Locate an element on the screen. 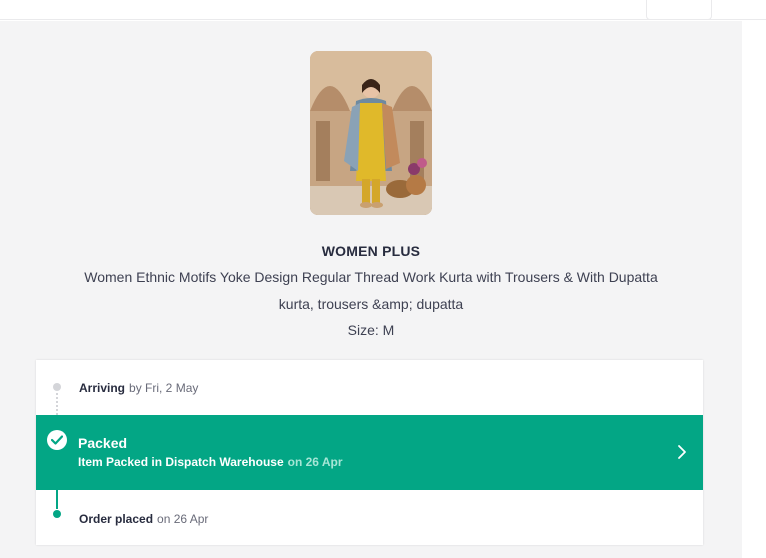  pending-step-dot is located at coordinates (57, 387).